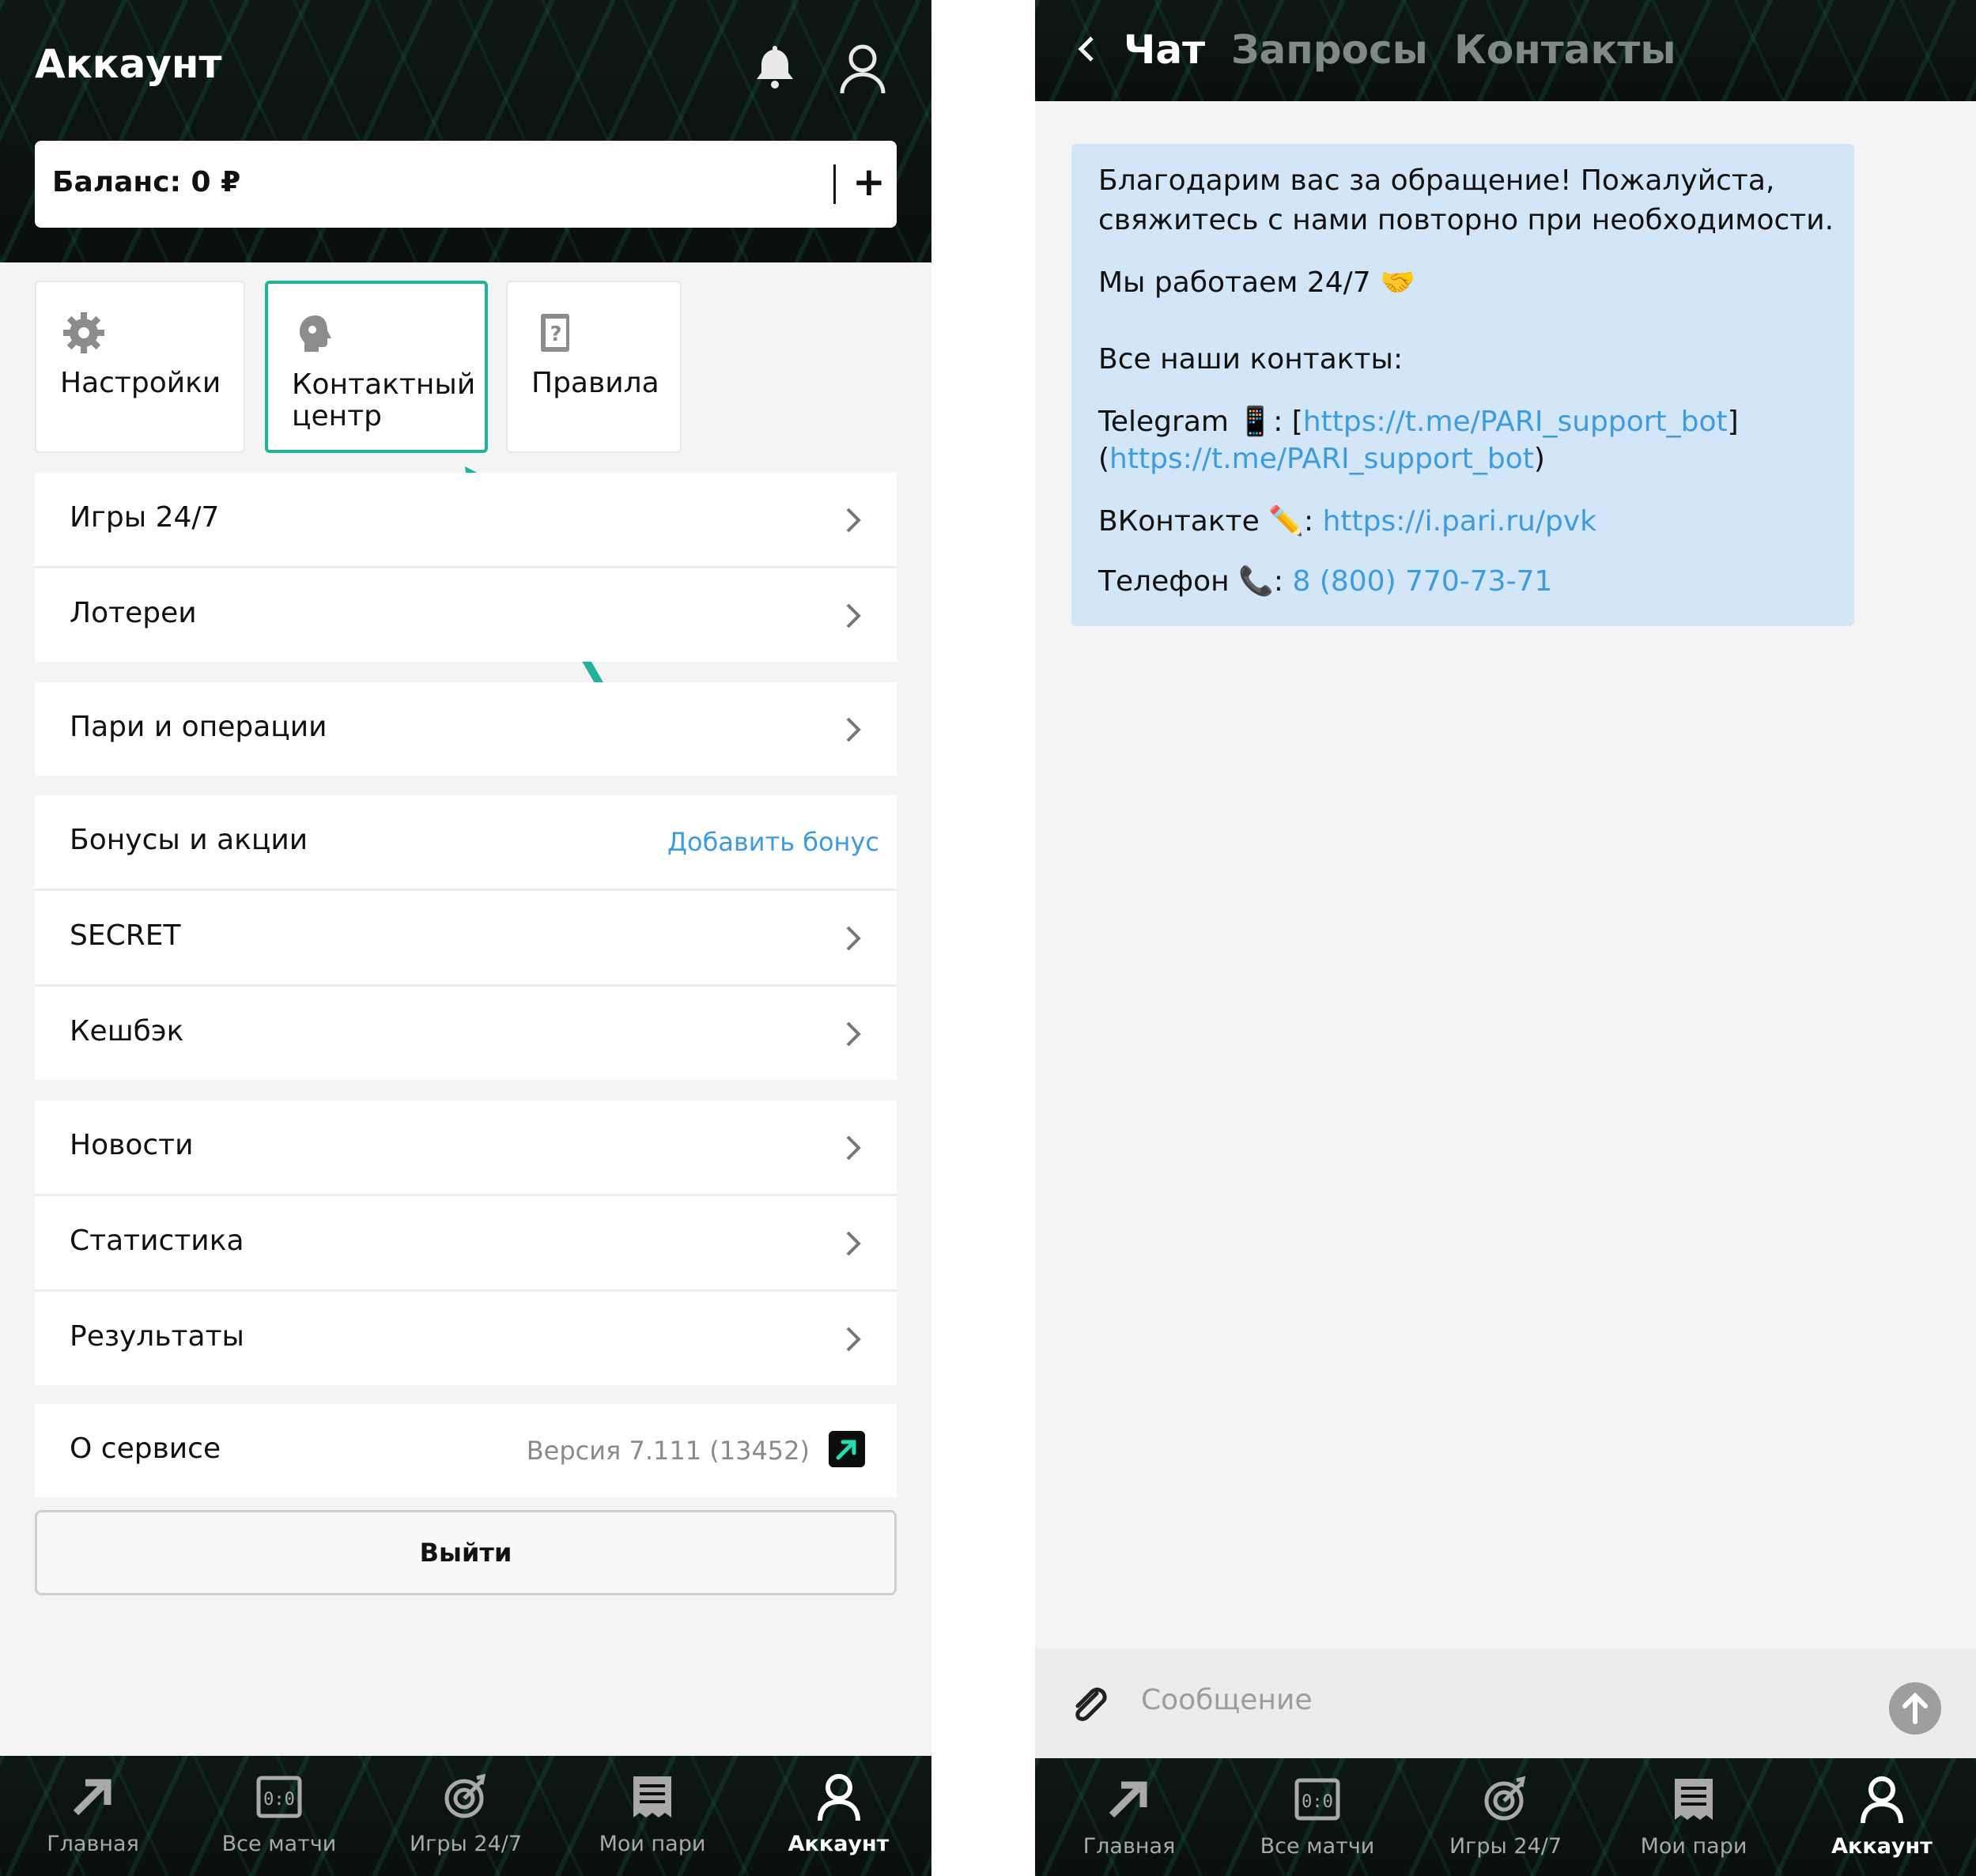  Describe the element at coordinates (466, 1552) in the screenshot. I see `logout-button: Выйти` at that location.